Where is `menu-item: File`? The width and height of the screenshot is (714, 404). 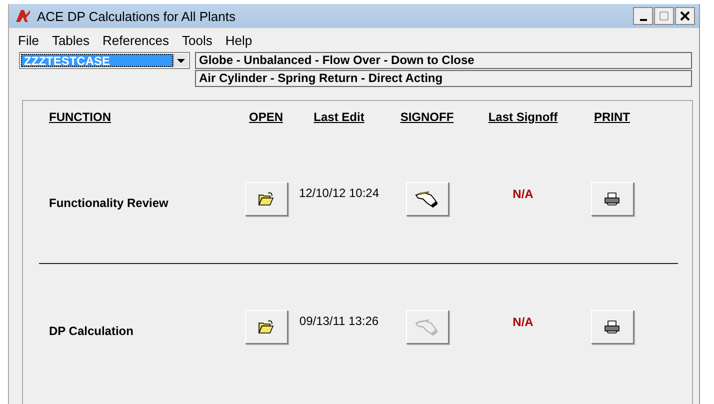 menu-item: File is located at coordinates (28, 41).